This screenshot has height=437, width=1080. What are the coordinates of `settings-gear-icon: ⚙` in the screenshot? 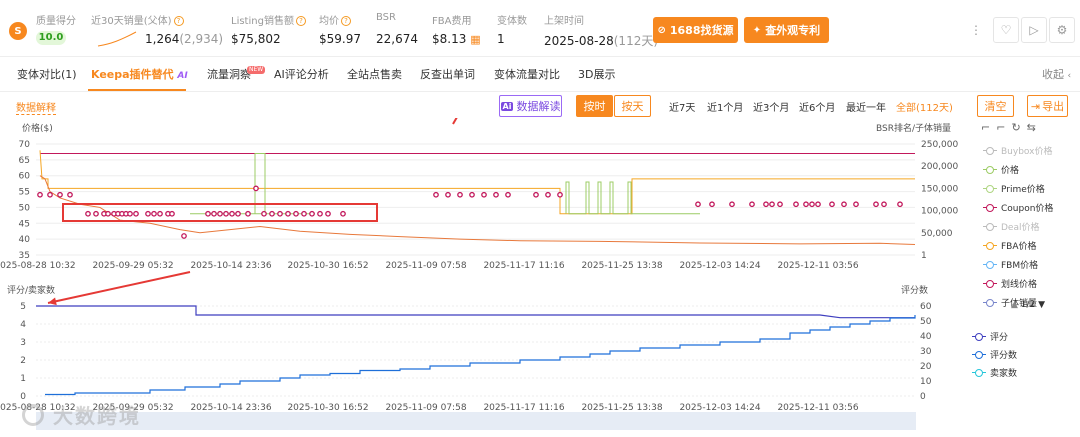 It's located at (1062, 30).